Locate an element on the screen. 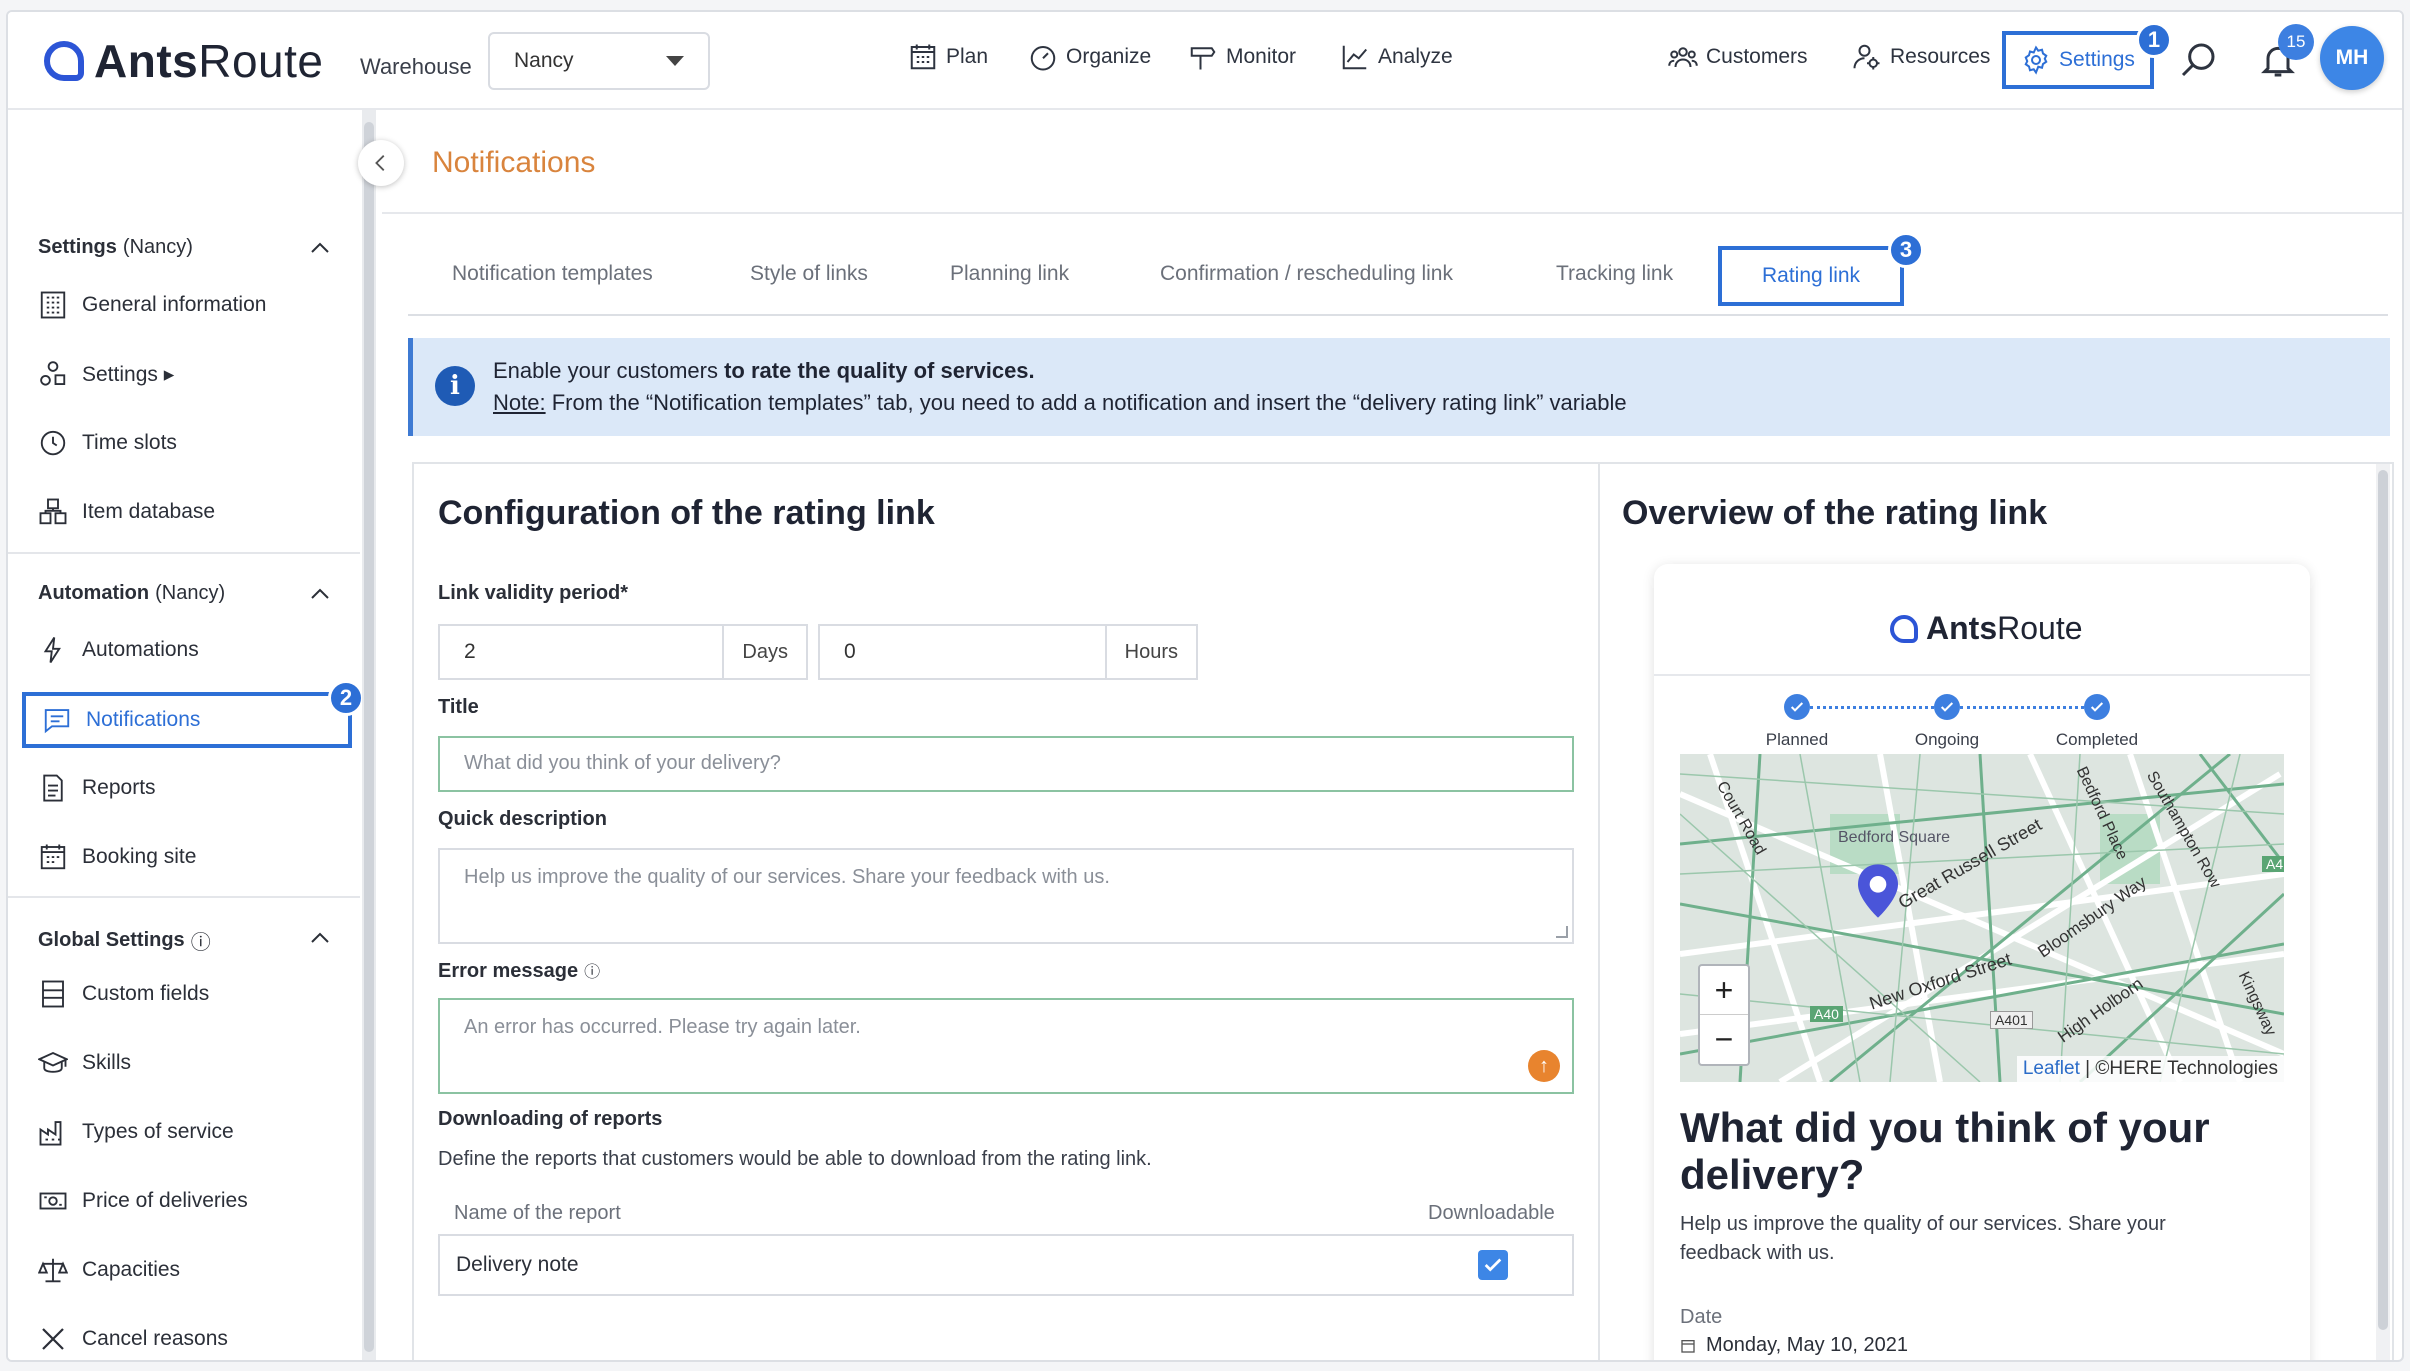 Image resolution: width=2410 pixels, height=1371 pixels. map-pin-icon is located at coordinates (1878, 891).